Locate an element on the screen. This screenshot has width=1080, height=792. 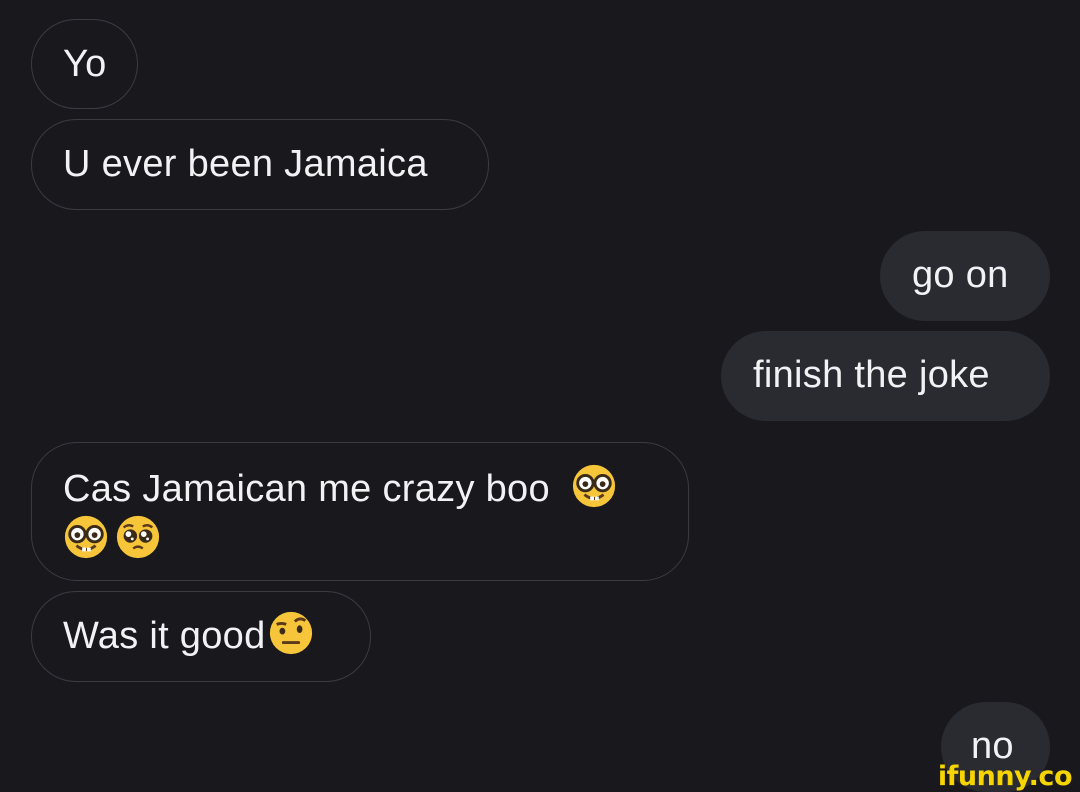
incoming-message-bubble: Yo is located at coordinates (84, 64).